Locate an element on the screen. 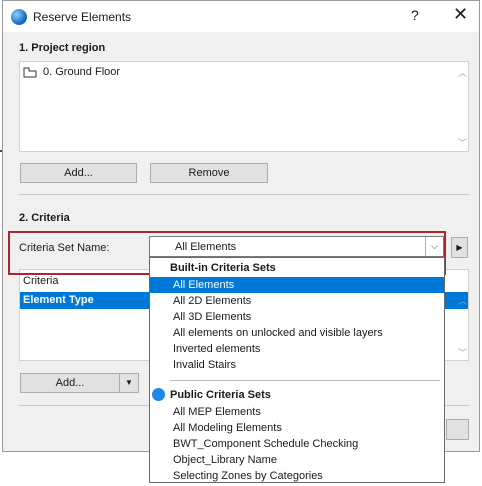 The image size is (482, 486). builtin-header: Built-in Criteria Sets is located at coordinates (223, 268).